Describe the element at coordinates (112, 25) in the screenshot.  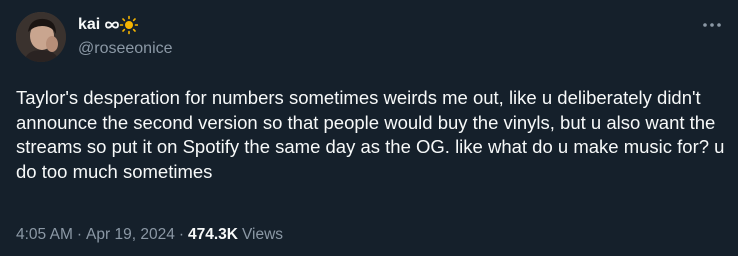
I see `infinity-icon` at that location.